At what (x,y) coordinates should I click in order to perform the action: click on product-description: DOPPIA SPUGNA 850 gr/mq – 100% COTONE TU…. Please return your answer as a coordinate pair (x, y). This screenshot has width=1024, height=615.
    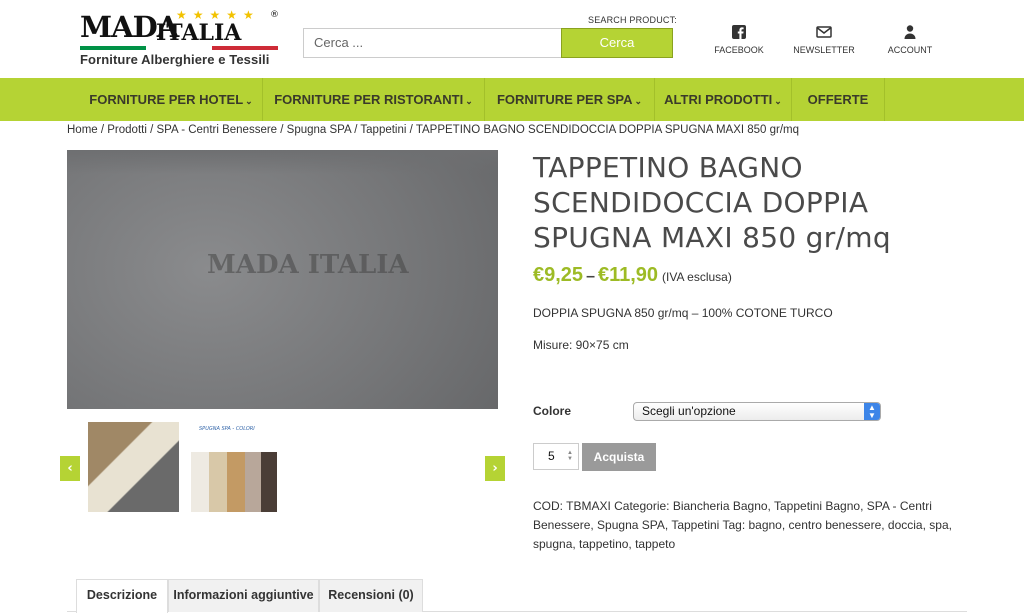
    Looking at the image, I should click on (683, 313).